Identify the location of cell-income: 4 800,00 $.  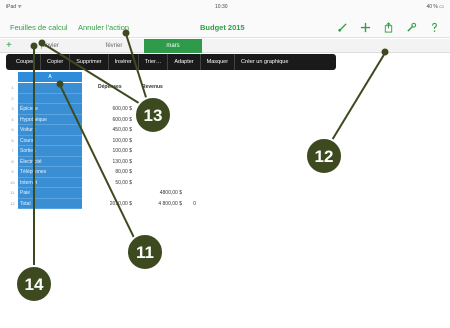
(159, 204).